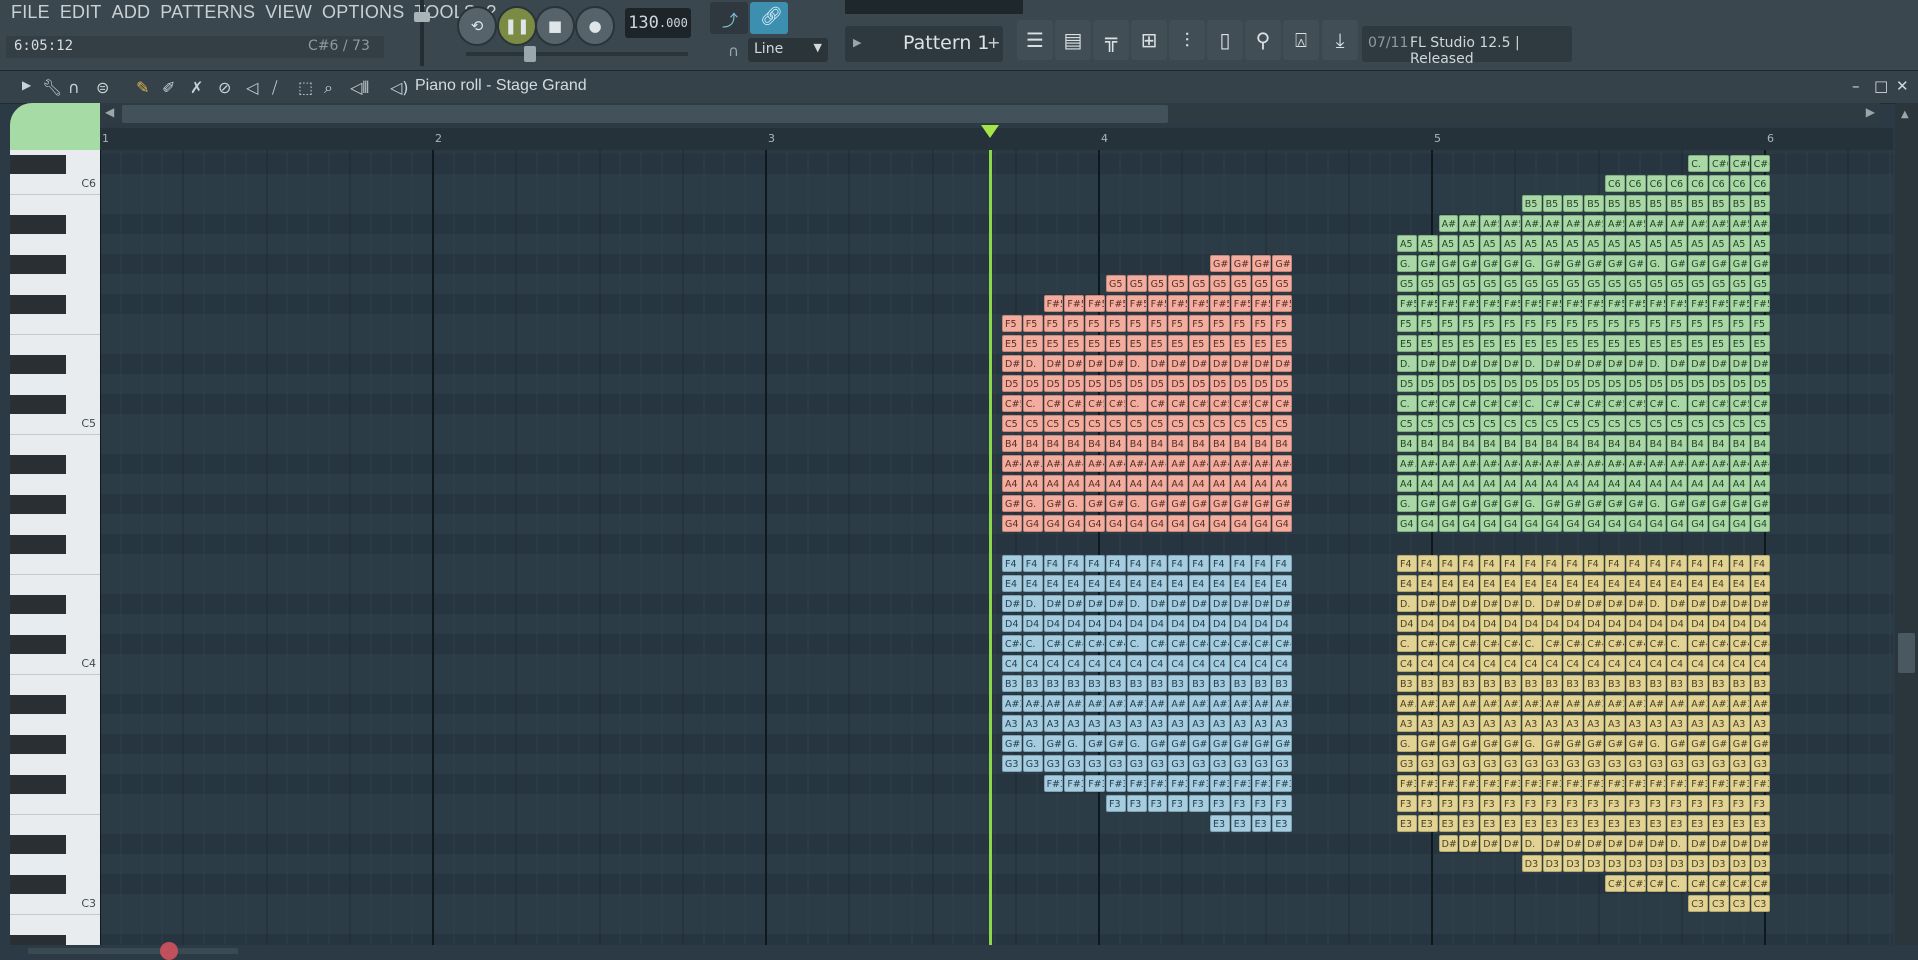 This screenshot has height=960, width=1918. Describe the element at coordinates (1656, 503) in the screenshot. I see `note-green: G.` at that location.